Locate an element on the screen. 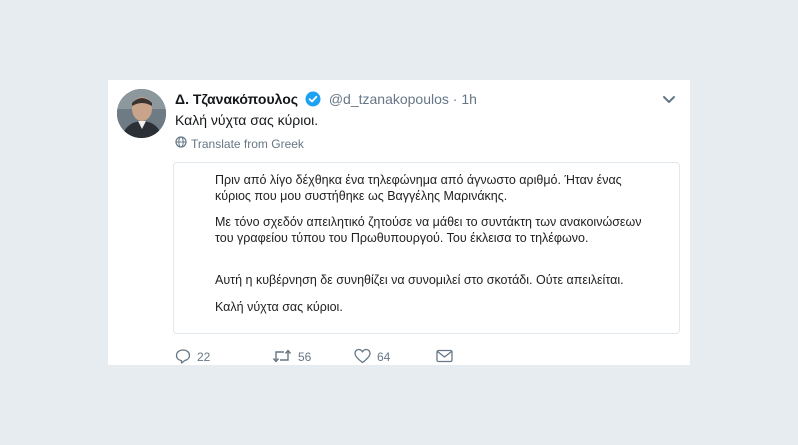 This screenshot has width=798, height=445. translate-link: Translate from Greek is located at coordinates (239, 144).